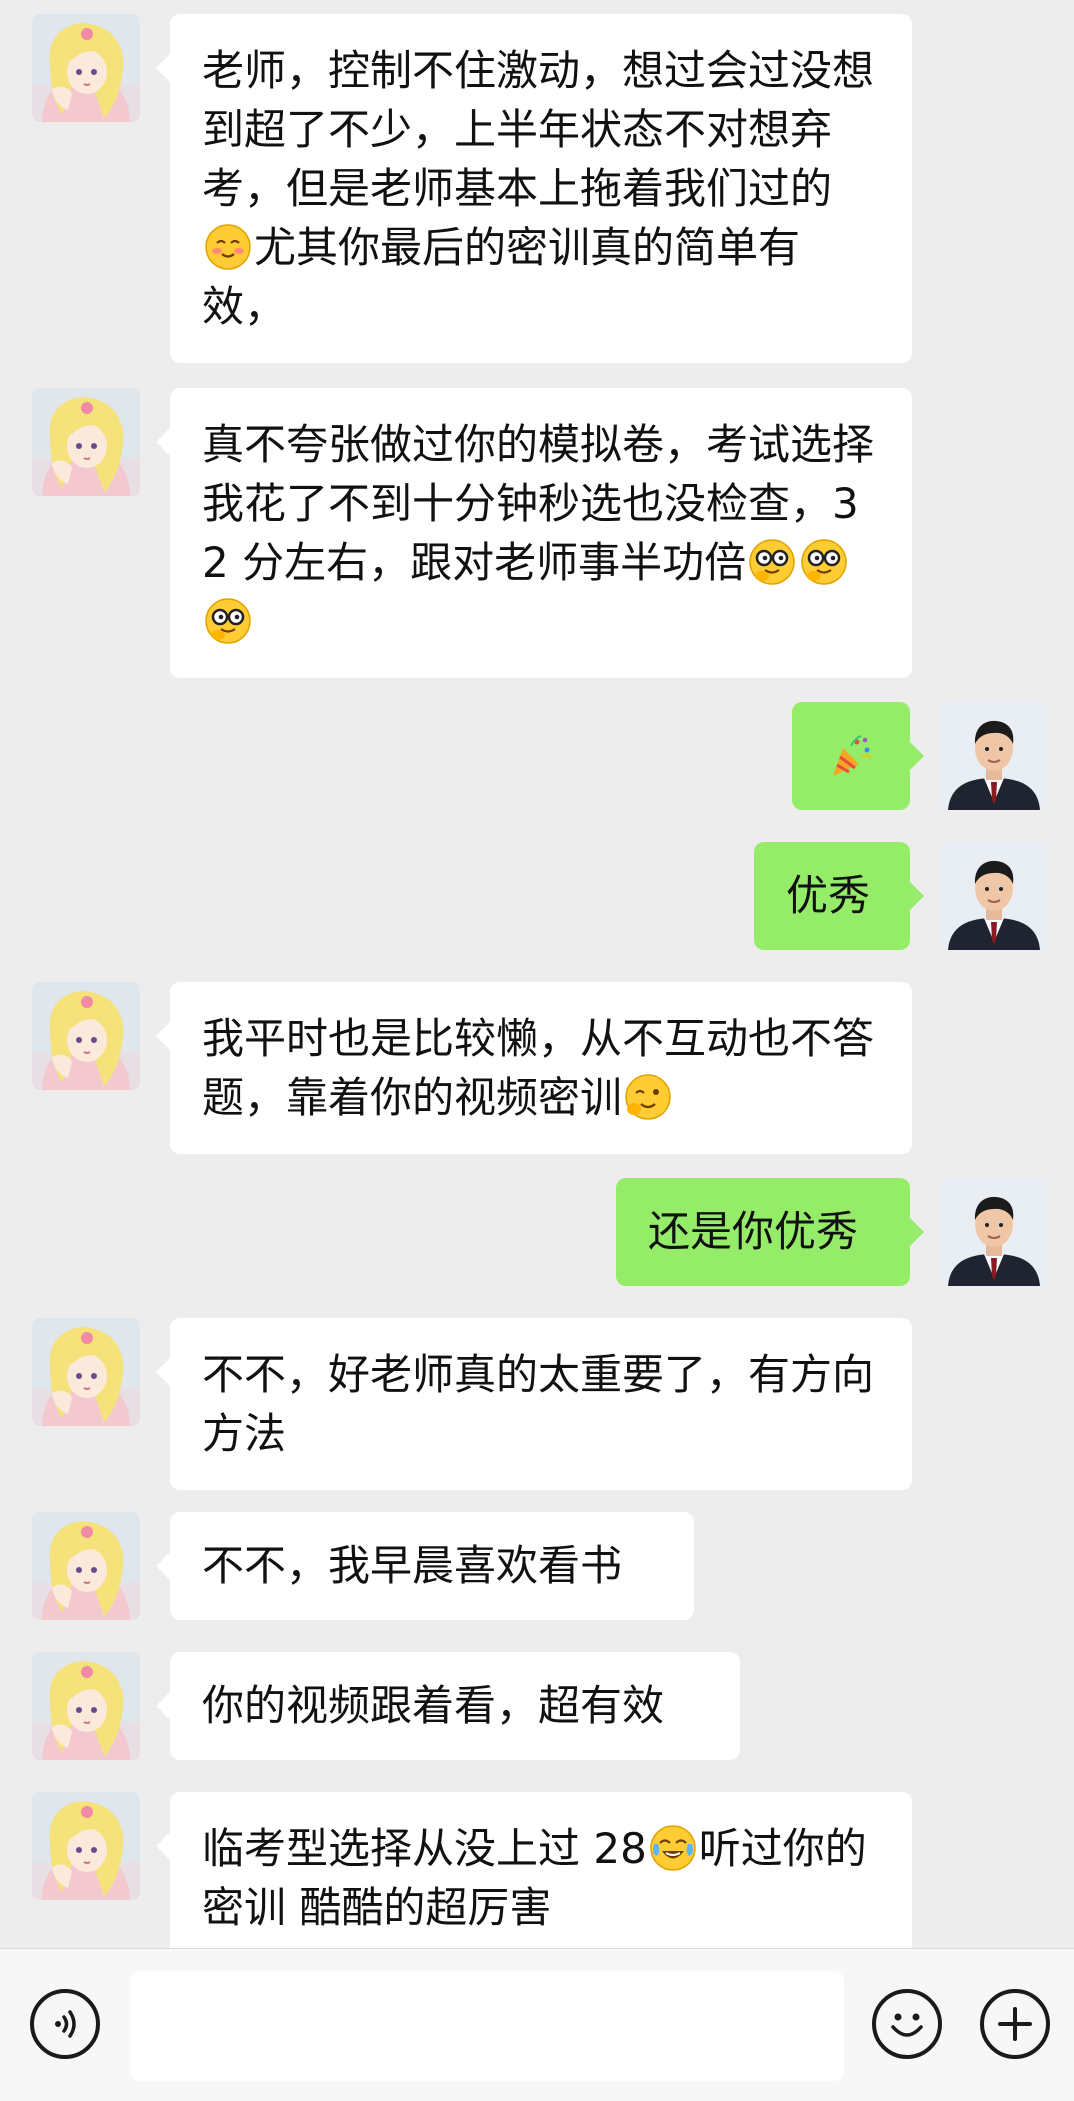  What do you see at coordinates (433, 1705) in the screenshot?
I see `message-text: 你的视频跟着看，超有效` at bounding box center [433, 1705].